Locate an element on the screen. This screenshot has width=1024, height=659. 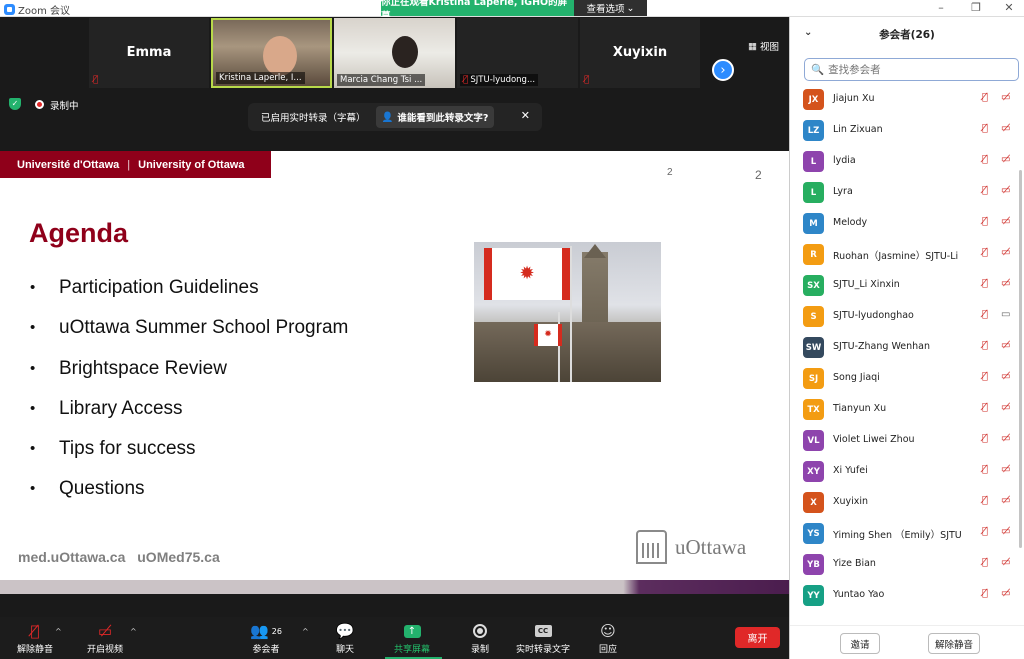
participant-row: TX Tianyun Xu 🎙̸ ▭̸ is located at coordinates (907, 409).